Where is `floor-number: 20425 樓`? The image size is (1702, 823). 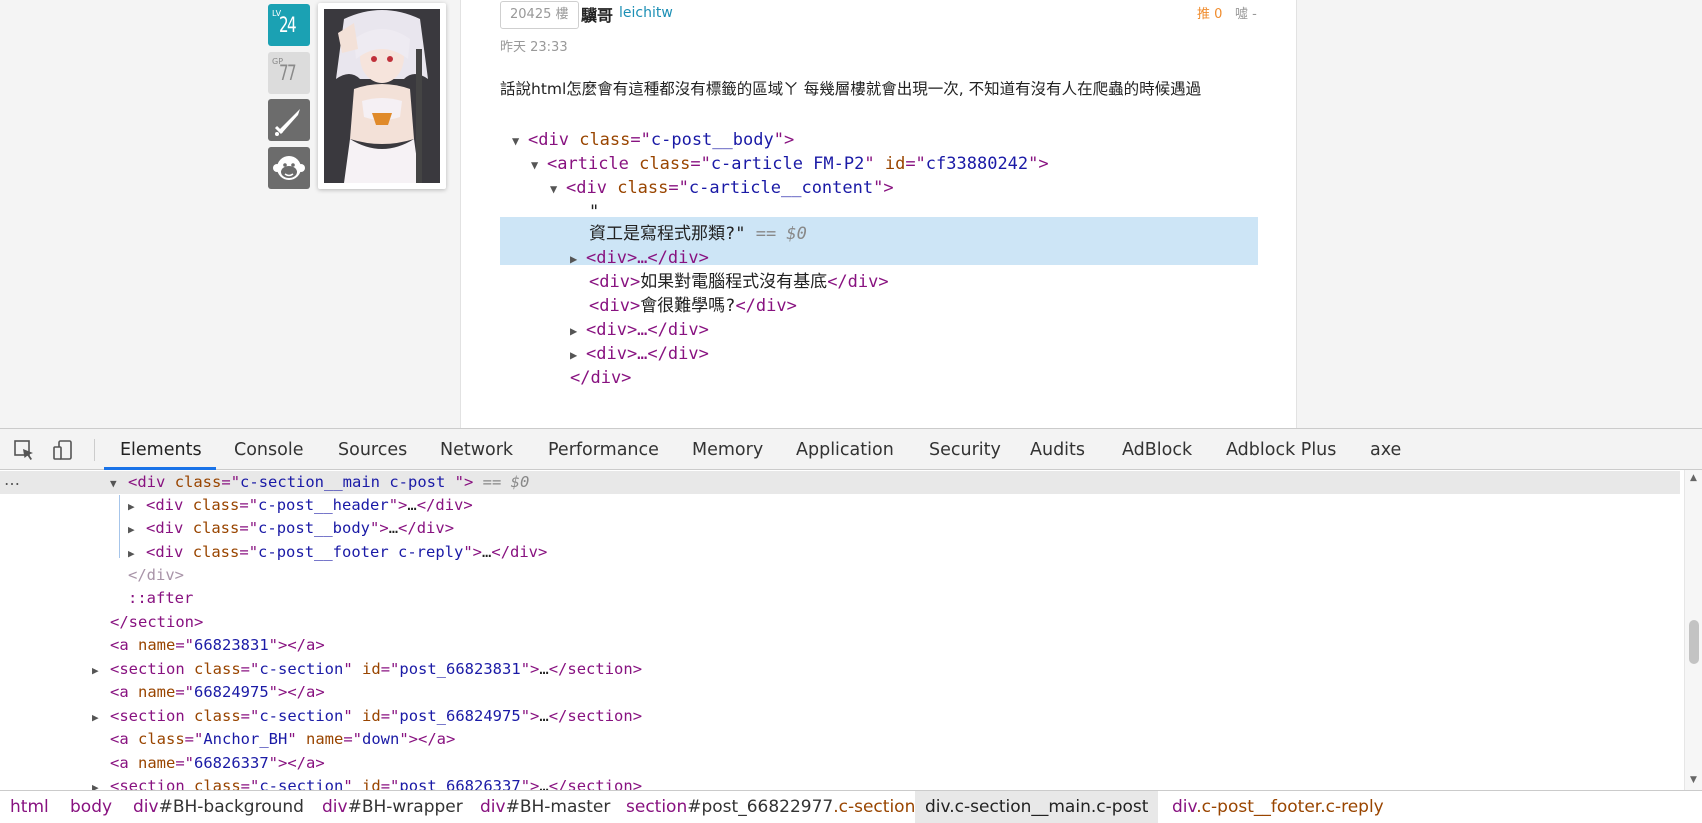
floor-number: 20425 樓 is located at coordinates (539, 15).